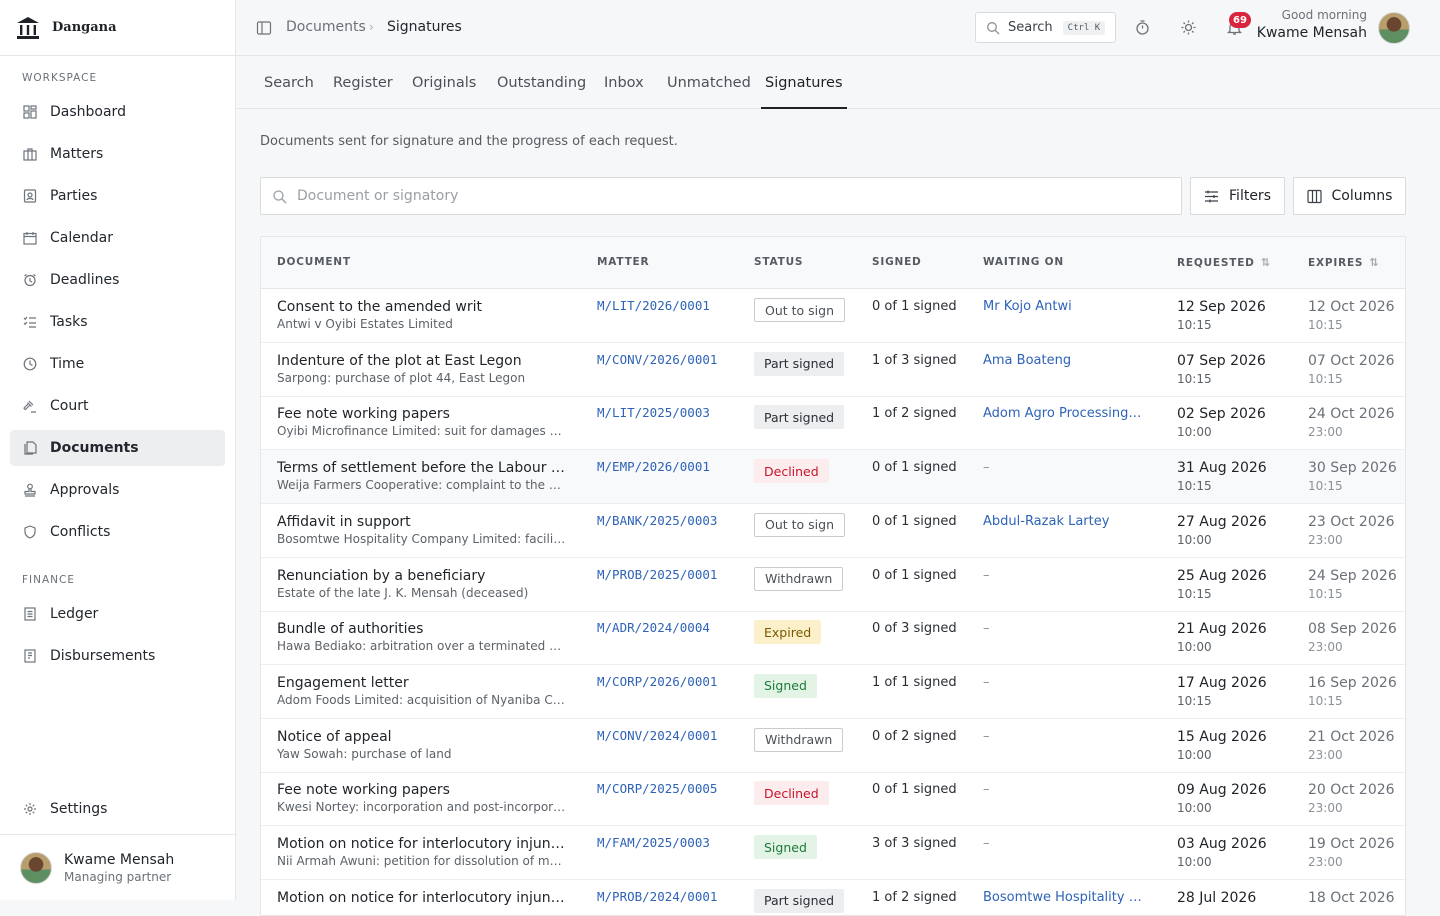 The image size is (1440, 916). Describe the element at coordinates (117, 364) in the screenshot. I see `sidebar-item-time: Time` at that location.